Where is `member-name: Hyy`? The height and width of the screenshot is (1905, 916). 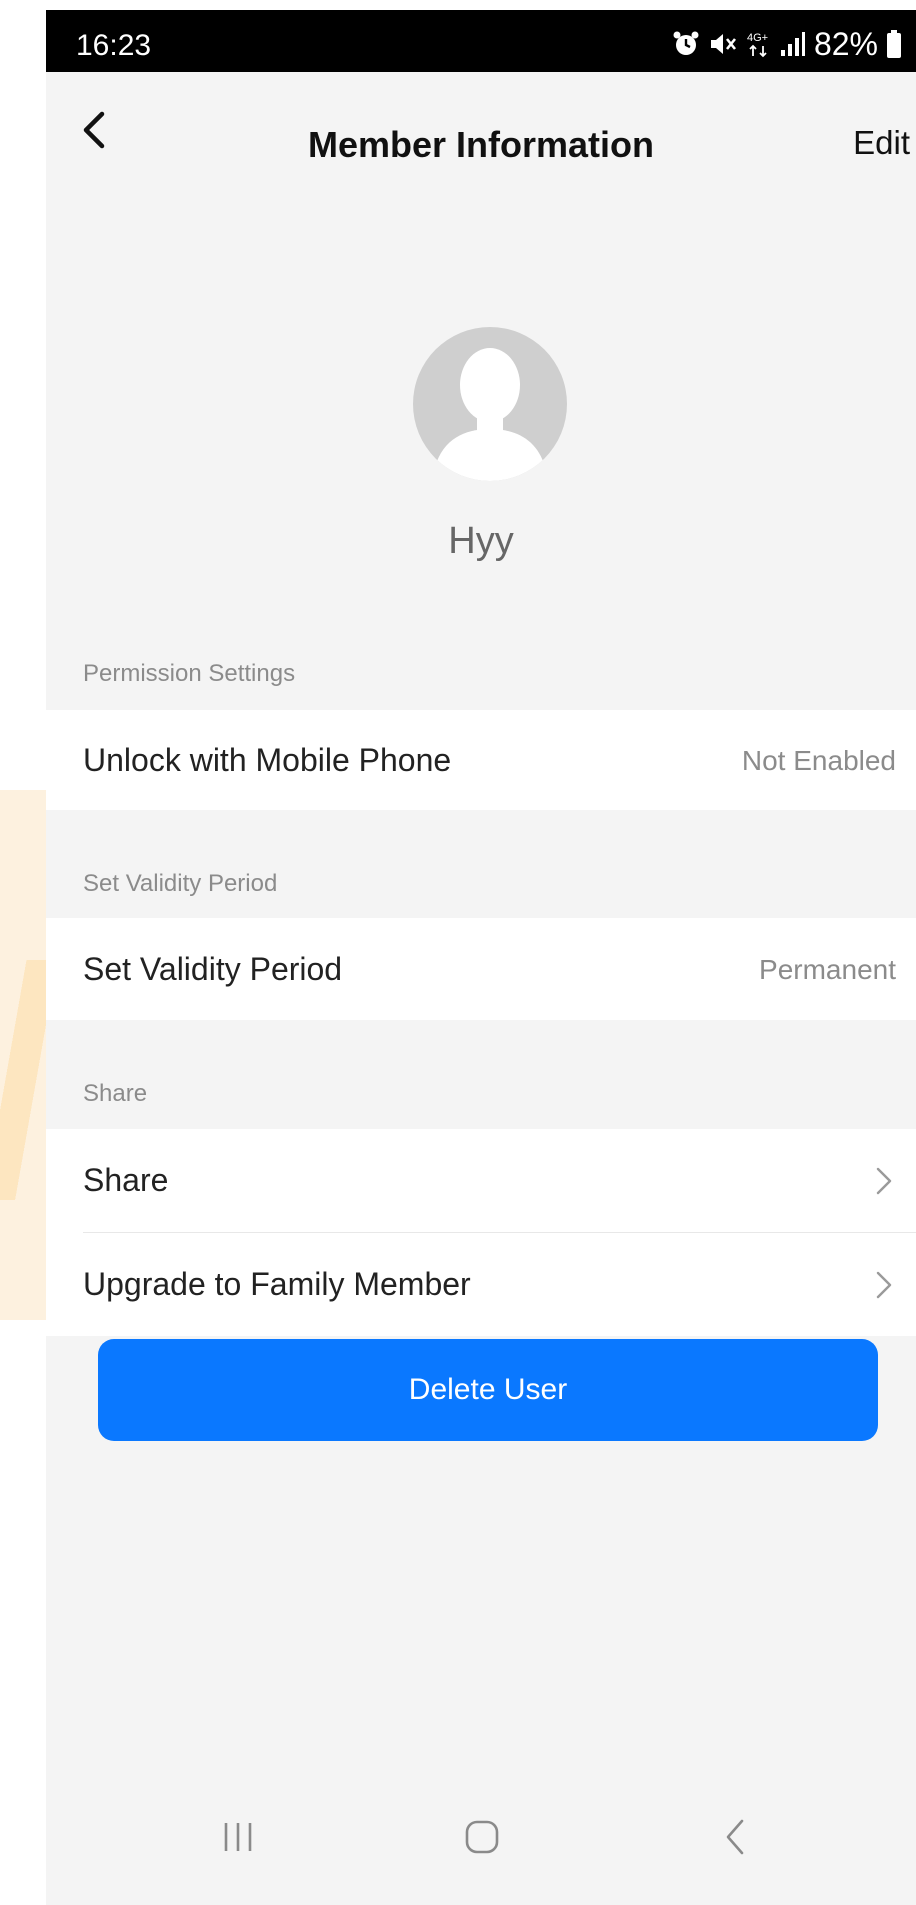 member-name: Hyy is located at coordinates (481, 541).